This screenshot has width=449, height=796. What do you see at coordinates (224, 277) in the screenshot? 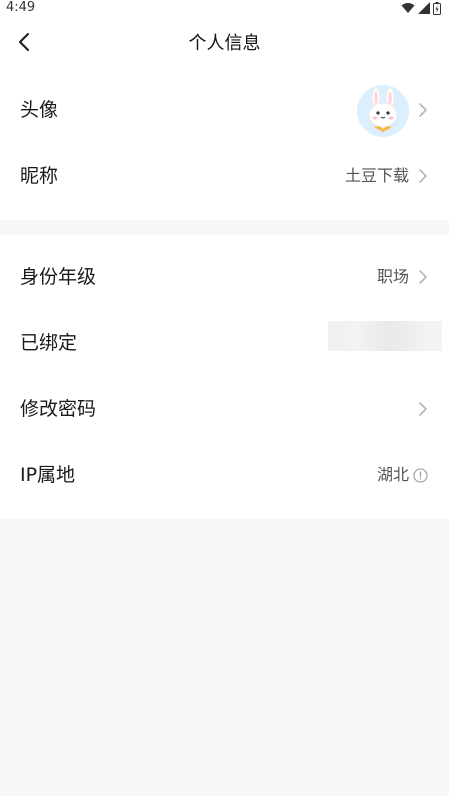
I see `identity-row: 身份年级 职场` at bounding box center [224, 277].